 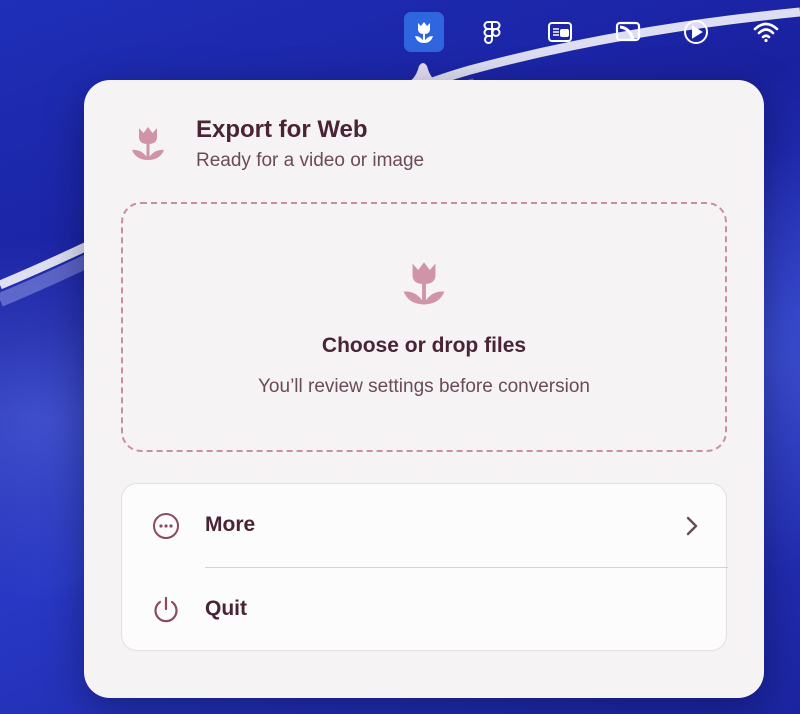 What do you see at coordinates (230, 524) in the screenshot?
I see `more-label: More` at bounding box center [230, 524].